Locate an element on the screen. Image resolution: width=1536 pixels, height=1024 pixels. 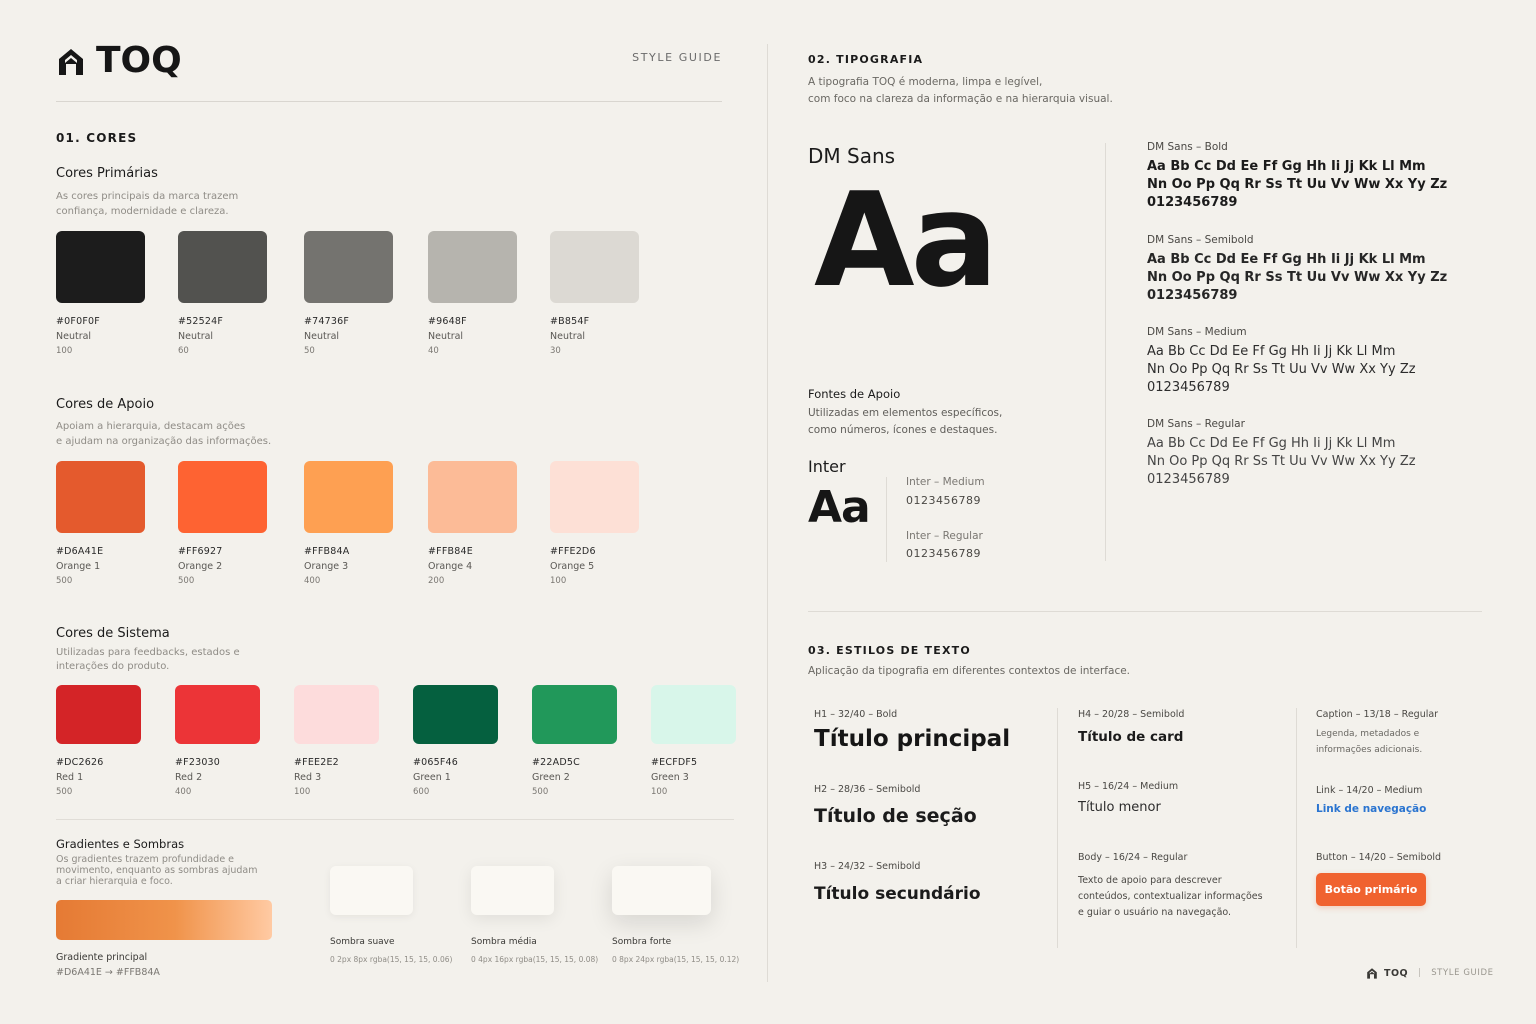
h1-spec: H1 – 32/40 – Bold is located at coordinates (856, 714).